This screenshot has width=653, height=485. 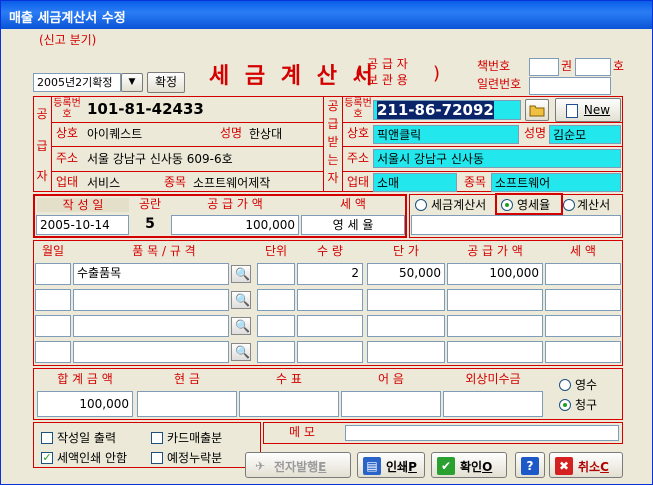 I want to click on row4-unit, so click(x=276, y=352).